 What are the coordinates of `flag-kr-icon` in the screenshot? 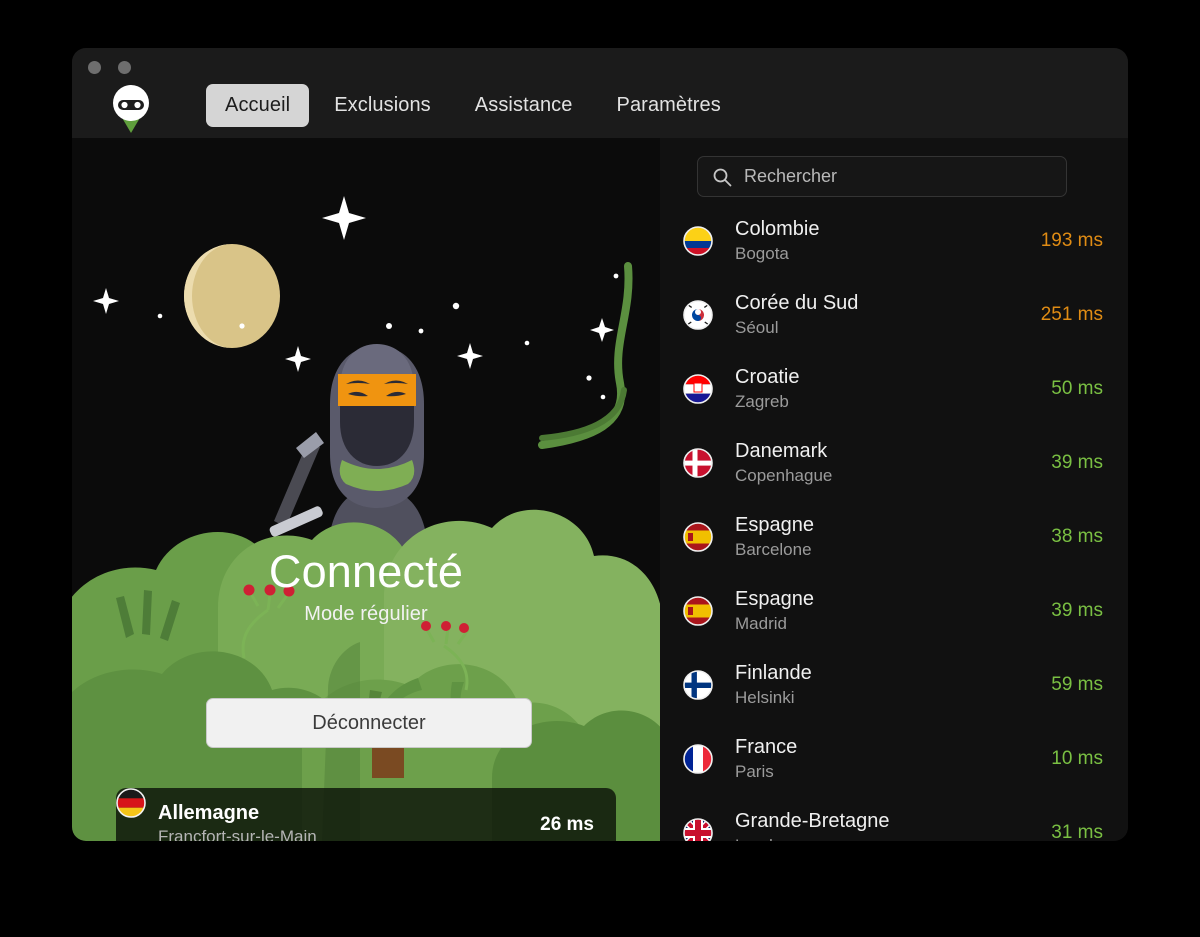 It's located at (698, 315).